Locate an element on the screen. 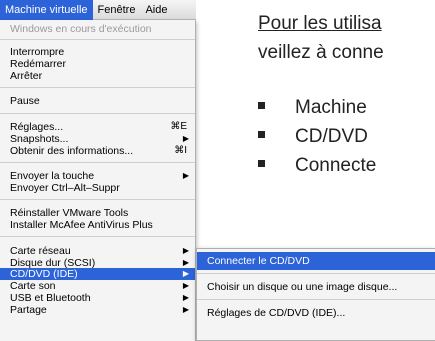  slide-bullet: CD/DVD is located at coordinates (313, 137).